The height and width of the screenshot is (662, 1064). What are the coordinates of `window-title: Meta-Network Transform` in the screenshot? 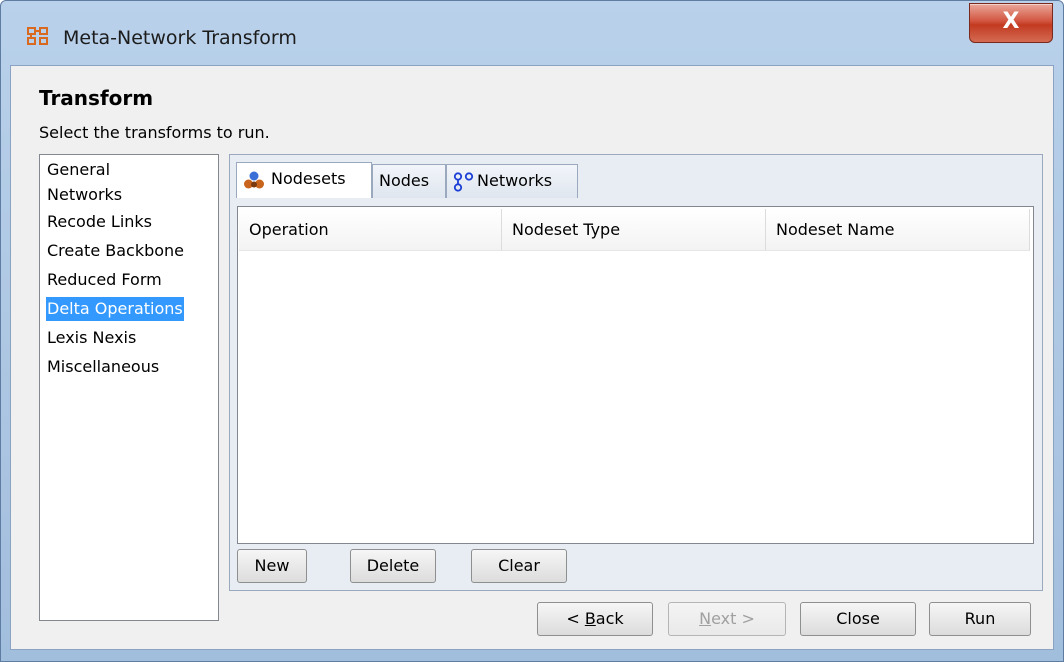 It's located at (180, 38).